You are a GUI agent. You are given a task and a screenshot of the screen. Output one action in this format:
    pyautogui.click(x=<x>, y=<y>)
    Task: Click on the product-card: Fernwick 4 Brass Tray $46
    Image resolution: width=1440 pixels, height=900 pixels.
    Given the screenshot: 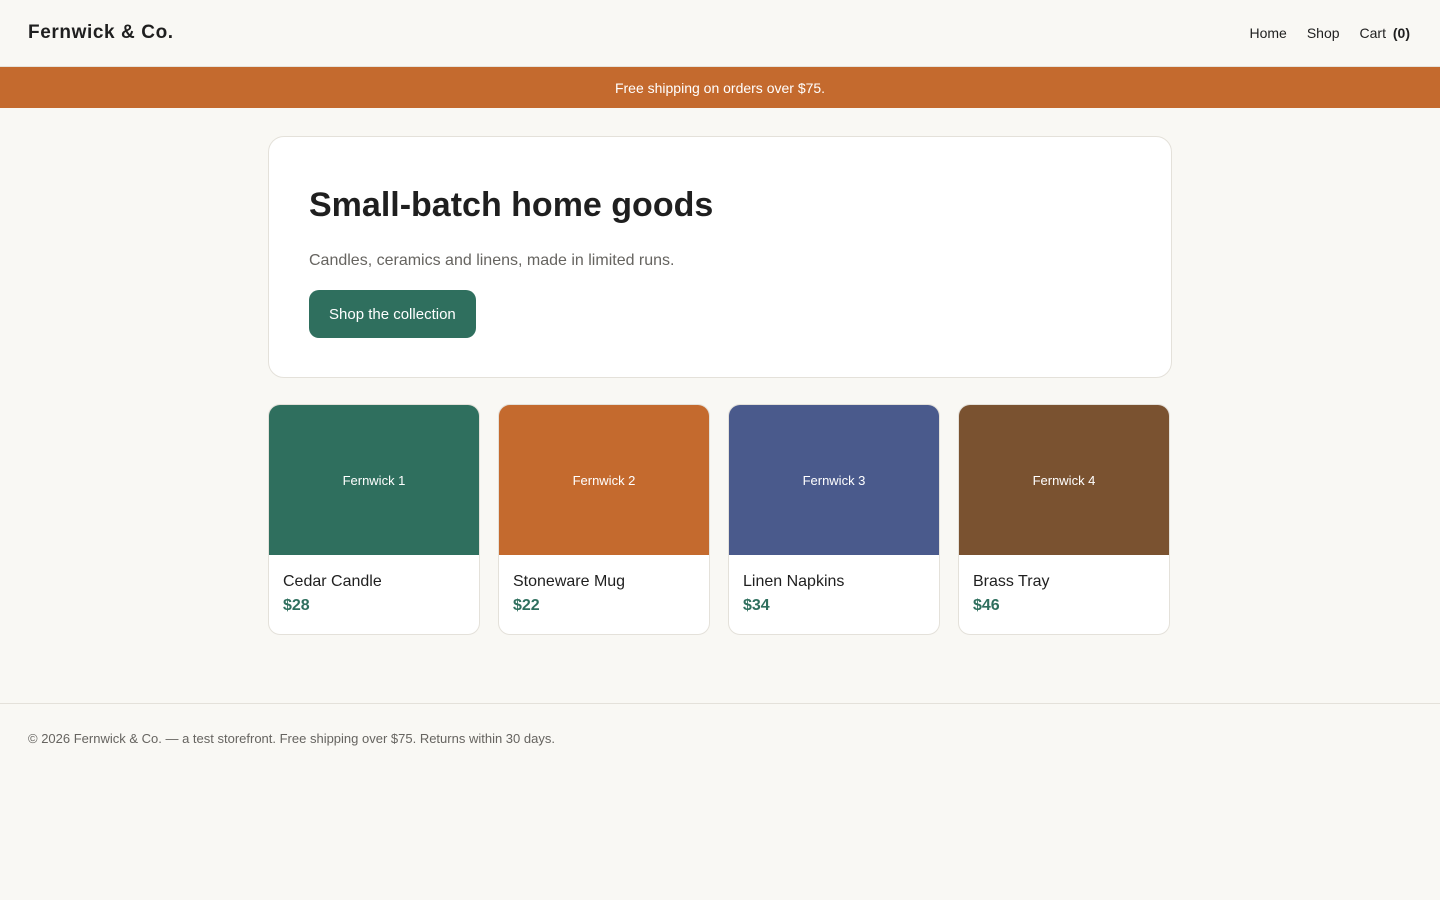 What is the action you would take?
    pyautogui.click(x=1064, y=519)
    